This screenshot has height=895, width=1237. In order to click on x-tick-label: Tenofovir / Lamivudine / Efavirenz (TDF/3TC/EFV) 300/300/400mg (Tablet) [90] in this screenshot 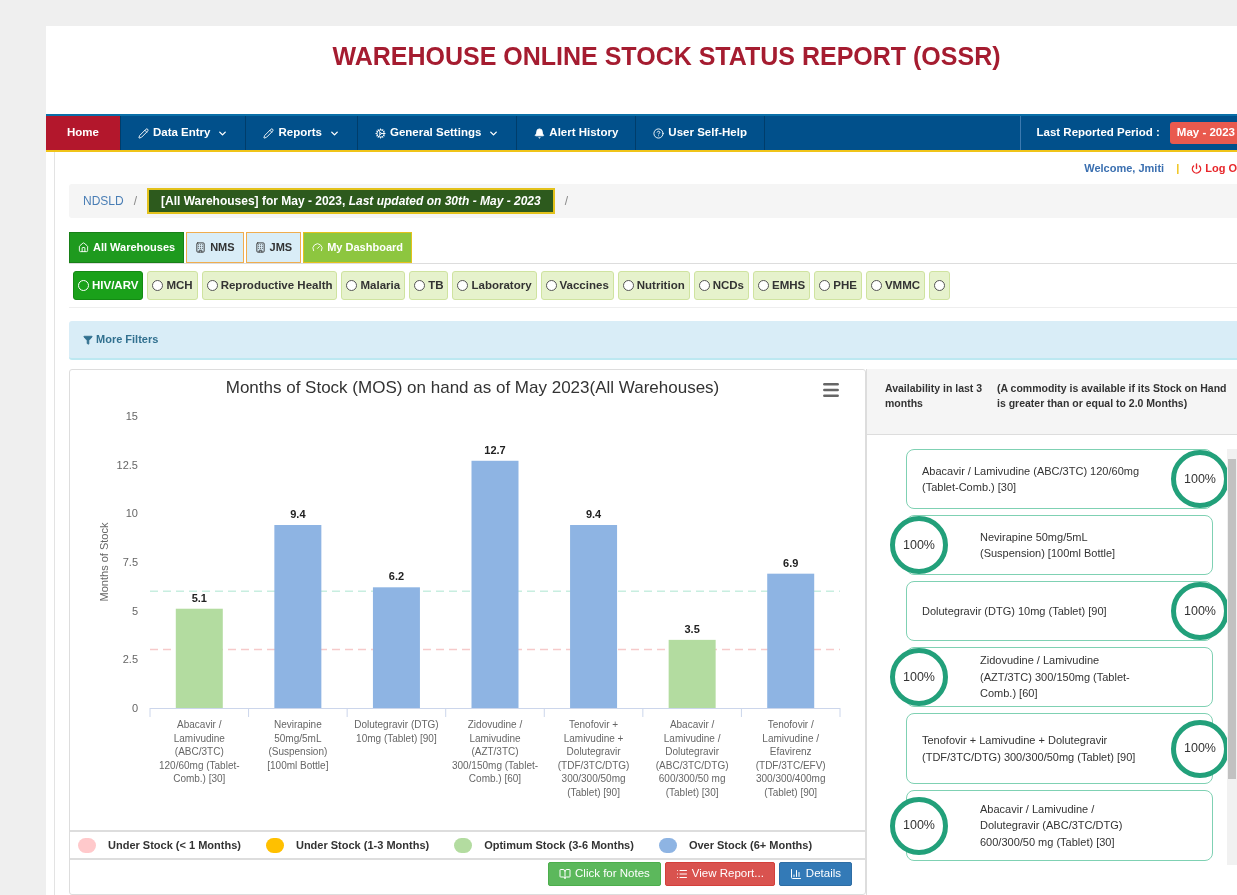, I will do `click(790, 759)`.